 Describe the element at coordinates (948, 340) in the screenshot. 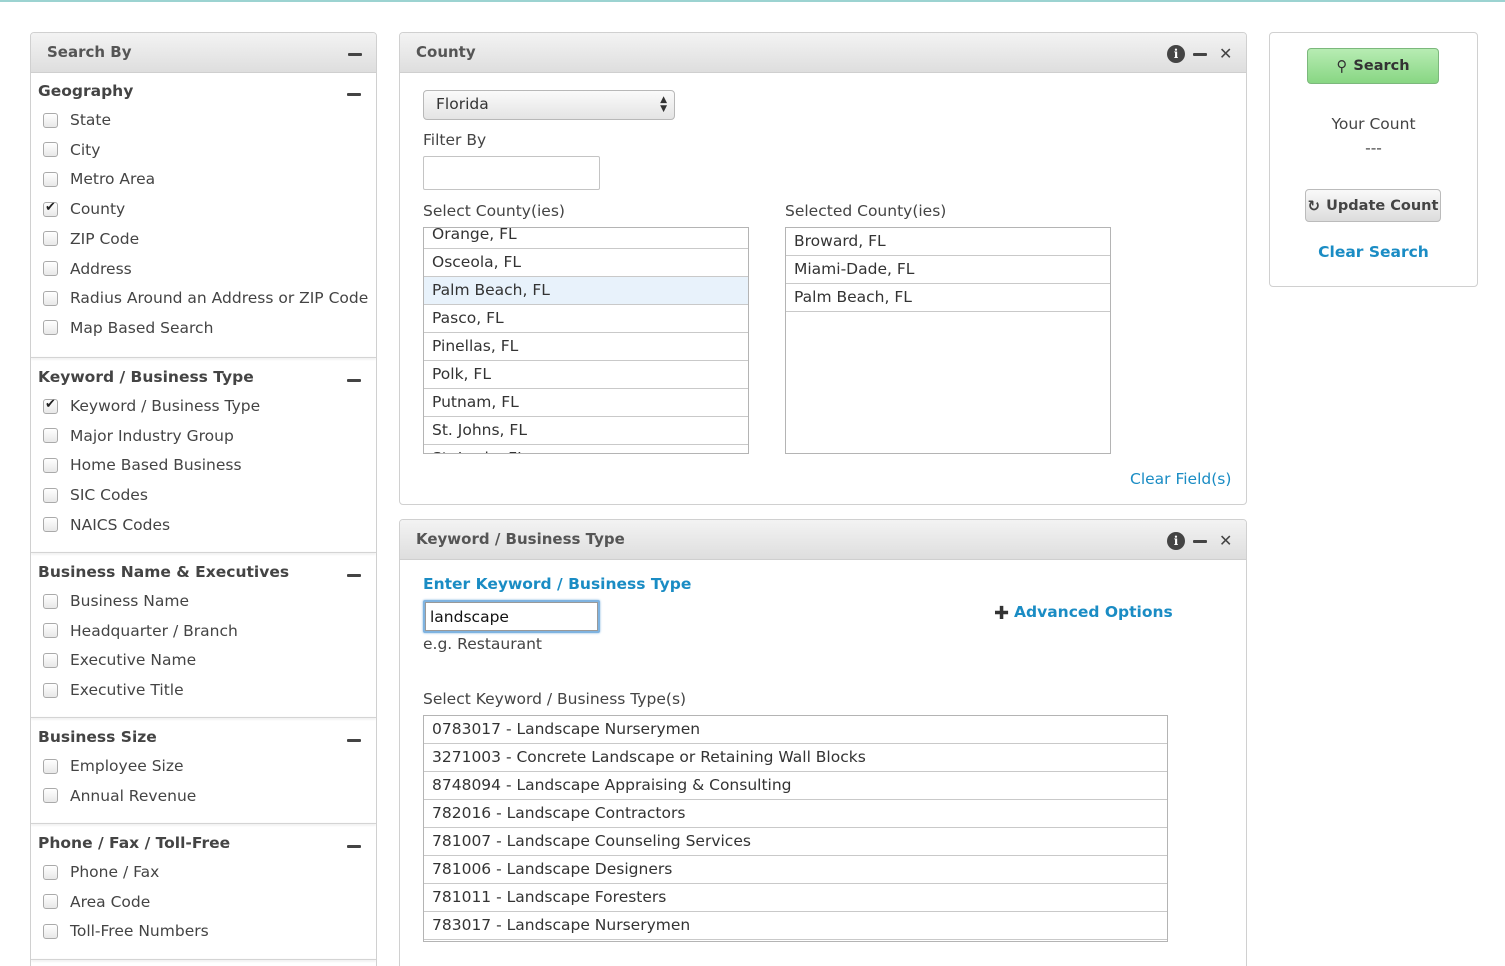

I see `selected-counties-list: Broward, FL Miami-Dade, FL Palm Beach, FL` at that location.